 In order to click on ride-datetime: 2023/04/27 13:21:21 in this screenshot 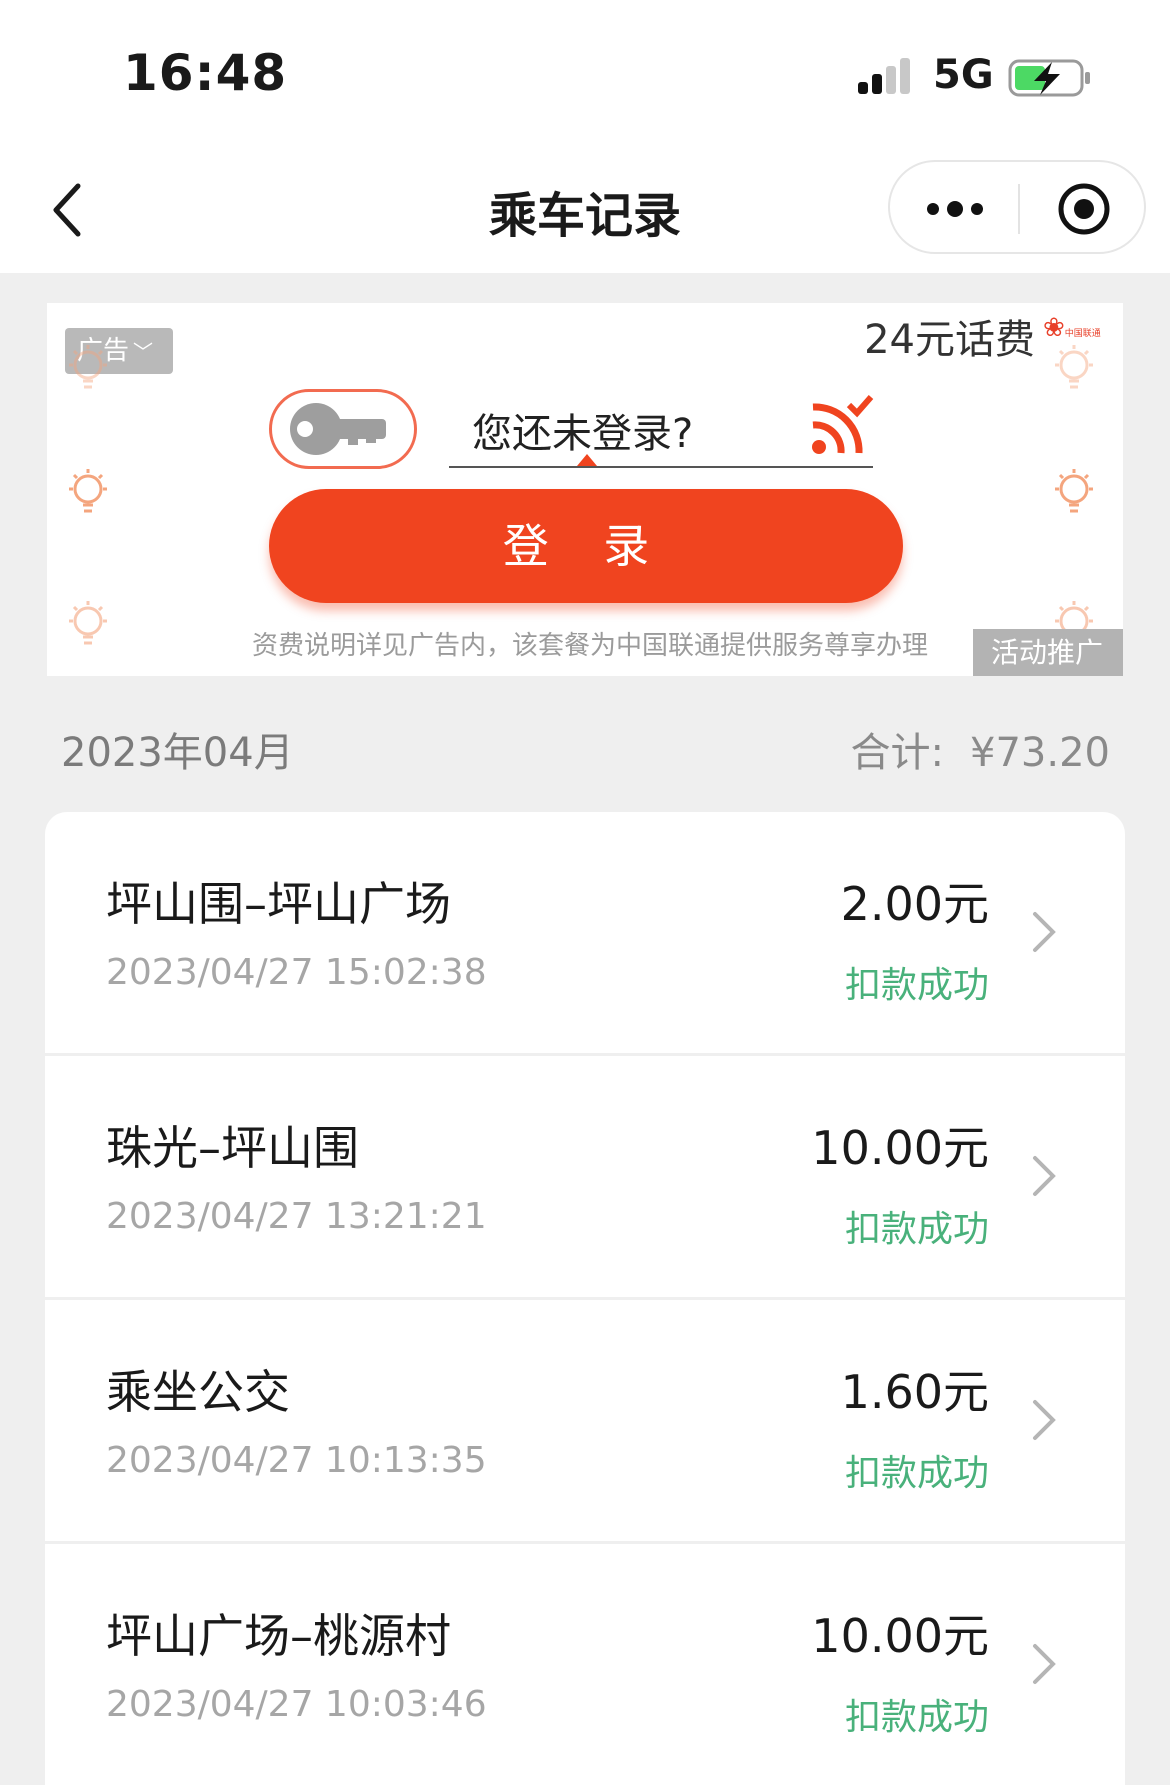, I will do `click(296, 1216)`.